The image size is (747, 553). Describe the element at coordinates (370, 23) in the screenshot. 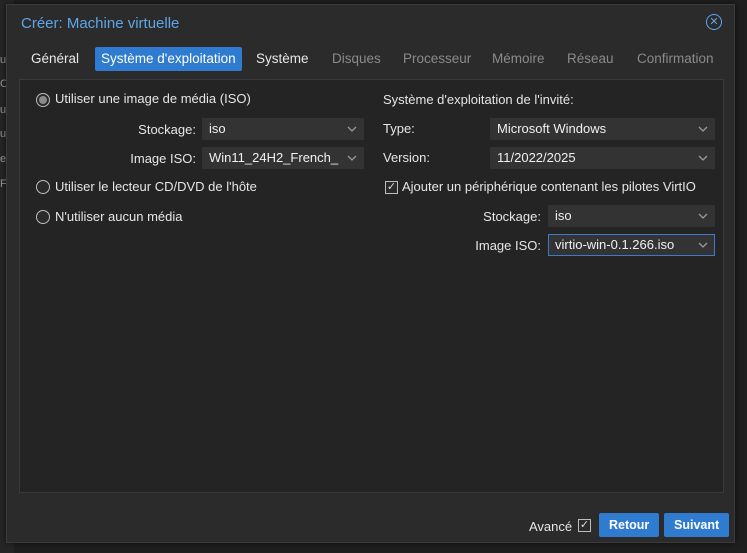

I see `dialog-titlebar: Créer: Machine virtuelle ✕` at that location.